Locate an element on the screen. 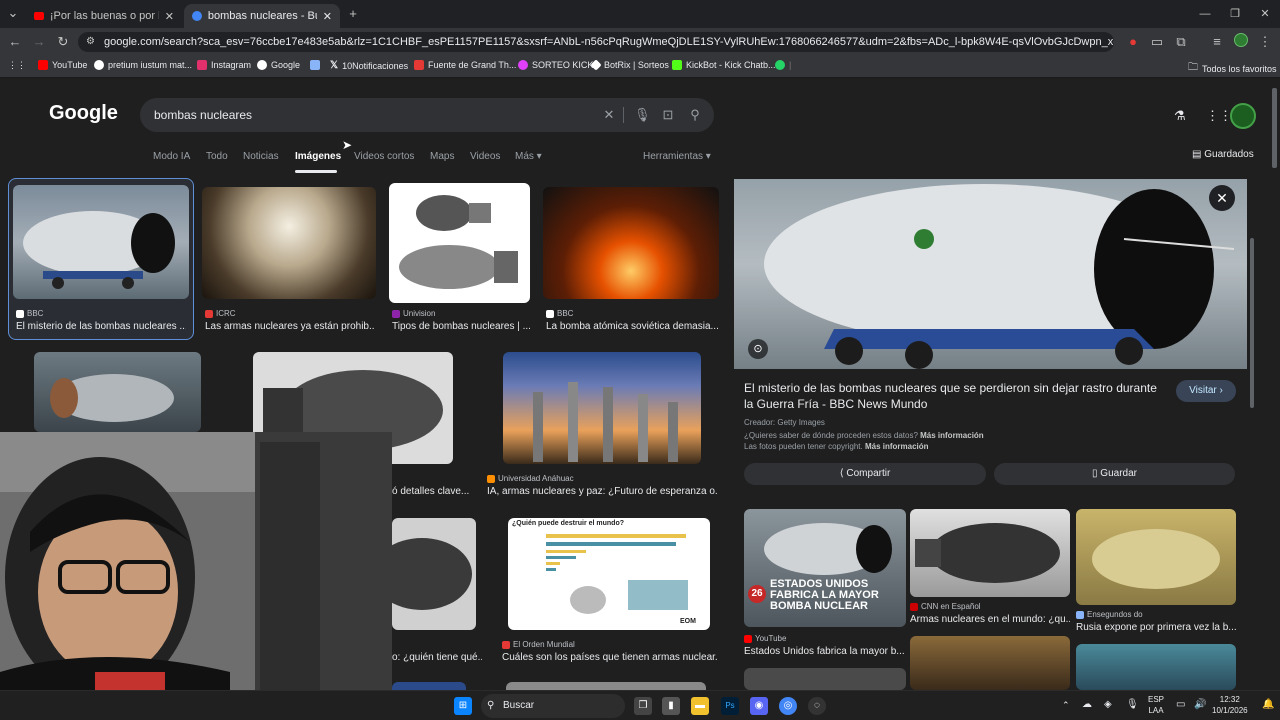 The image size is (1280, 720). result-image-bomb-hangar is located at coordinates (117, 392).